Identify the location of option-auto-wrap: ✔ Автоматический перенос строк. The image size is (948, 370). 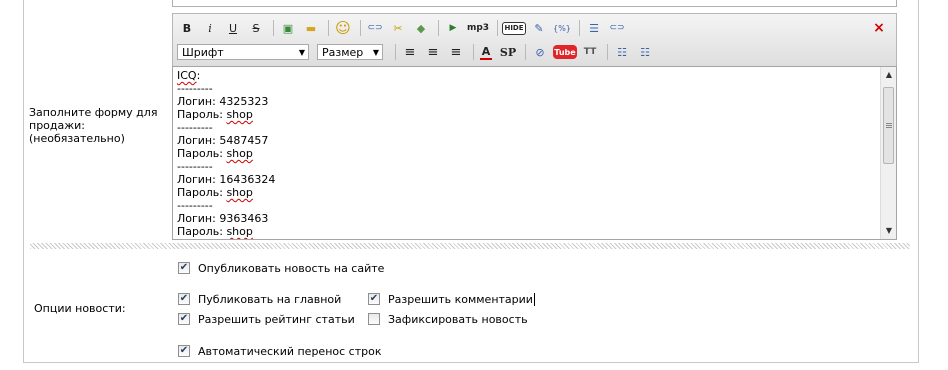
(279, 351).